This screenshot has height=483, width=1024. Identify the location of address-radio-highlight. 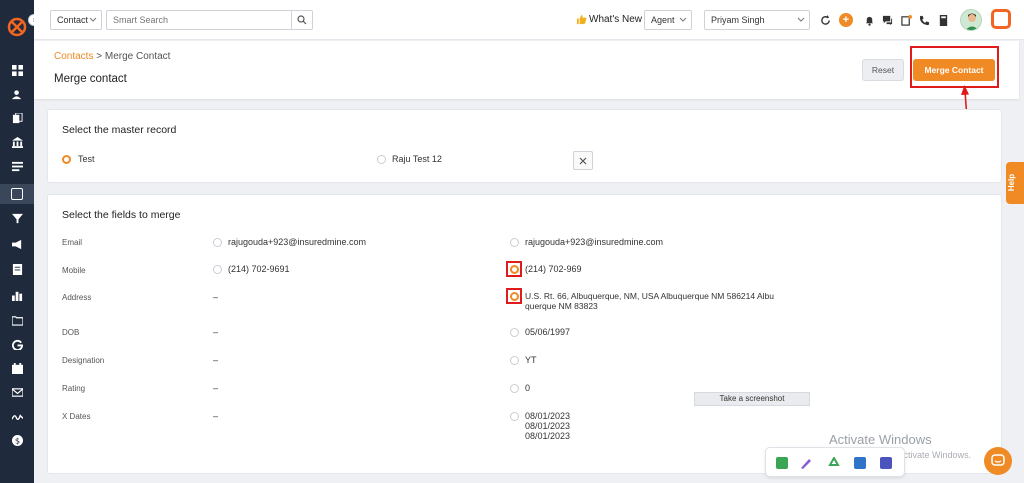
(514, 296).